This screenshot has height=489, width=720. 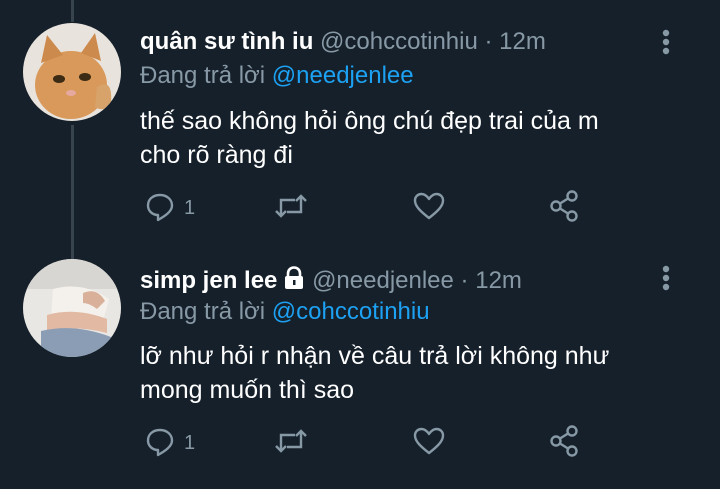 What do you see at coordinates (399, 41) in the screenshot?
I see `handle: @cohccotinhiu` at bounding box center [399, 41].